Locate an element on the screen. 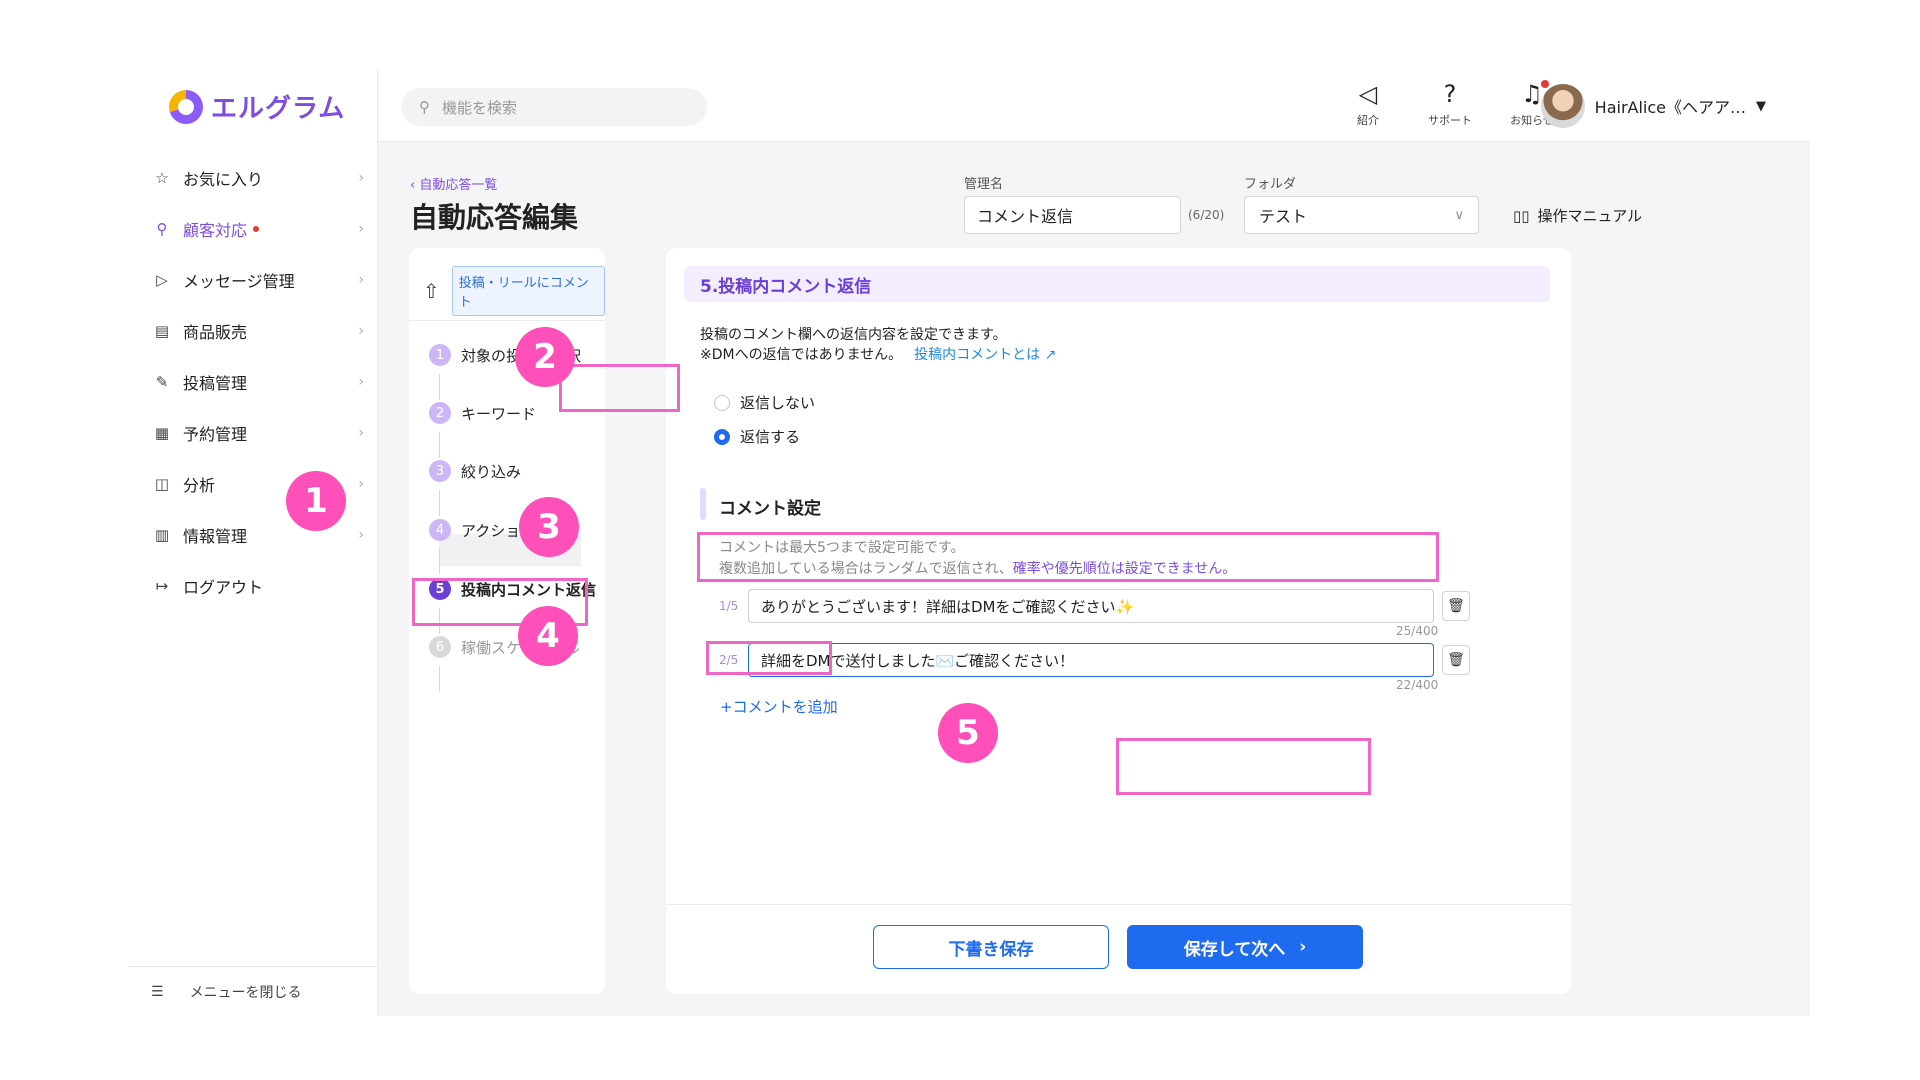  sidebar-item-sales: ▤ 商品販売 › is located at coordinates (253, 330).